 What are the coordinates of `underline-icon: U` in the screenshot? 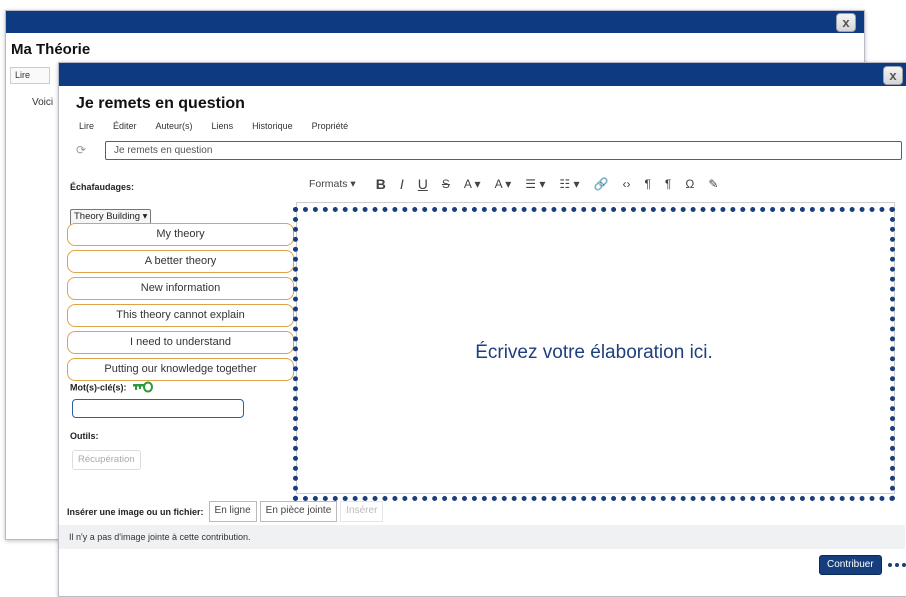 It's located at (422, 184).